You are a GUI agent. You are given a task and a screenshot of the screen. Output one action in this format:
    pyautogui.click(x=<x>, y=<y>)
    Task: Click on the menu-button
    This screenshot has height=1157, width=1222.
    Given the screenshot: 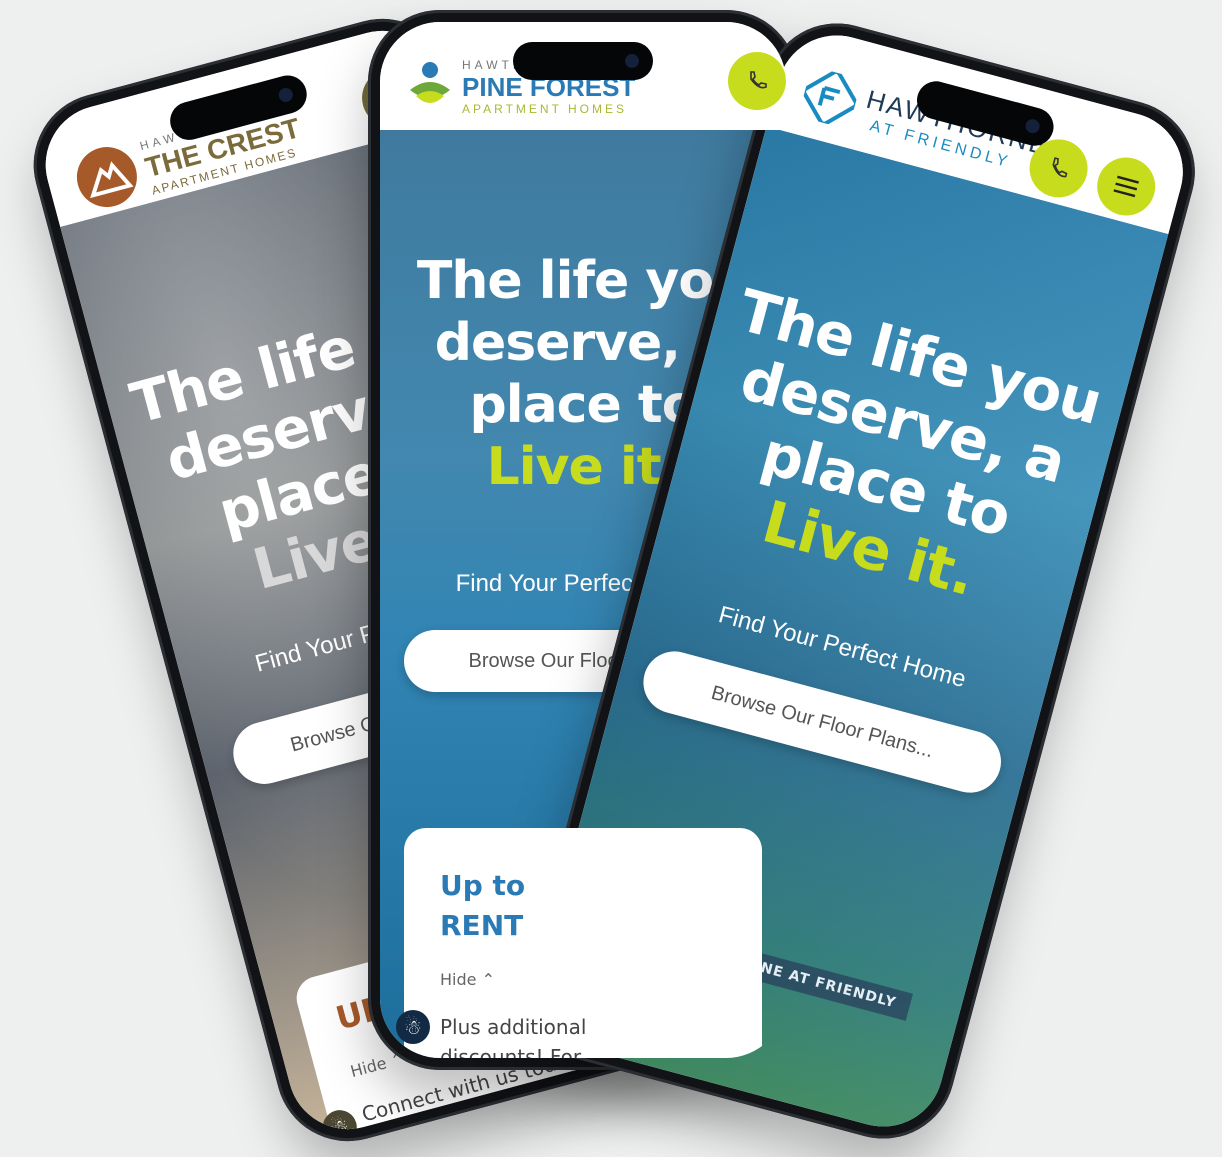 What is the action you would take?
    pyautogui.click(x=1126, y=186)
    